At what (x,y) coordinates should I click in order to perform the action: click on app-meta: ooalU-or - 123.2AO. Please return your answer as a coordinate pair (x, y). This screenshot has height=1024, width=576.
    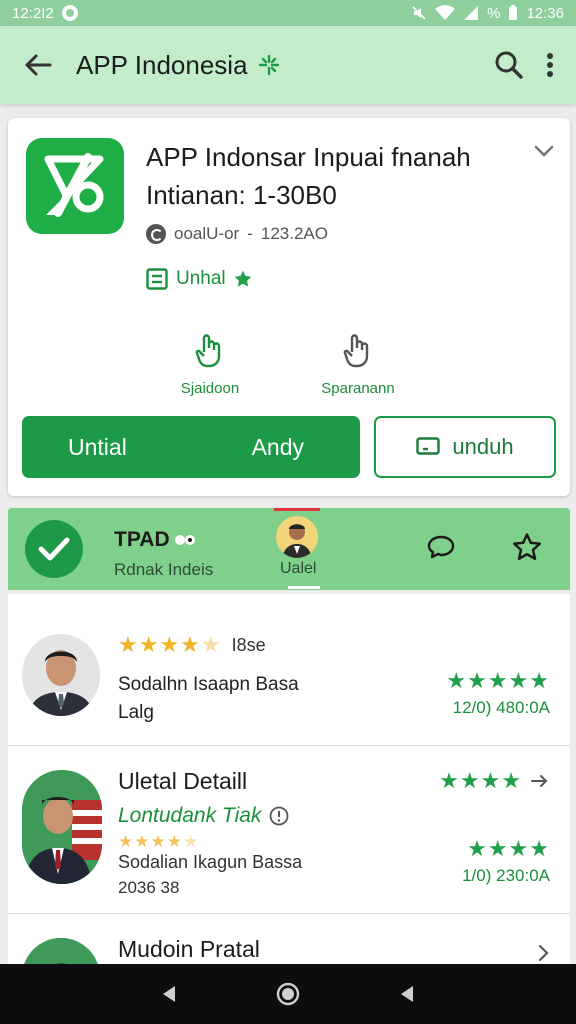
    Looking at the image, I should click on (237, 234).